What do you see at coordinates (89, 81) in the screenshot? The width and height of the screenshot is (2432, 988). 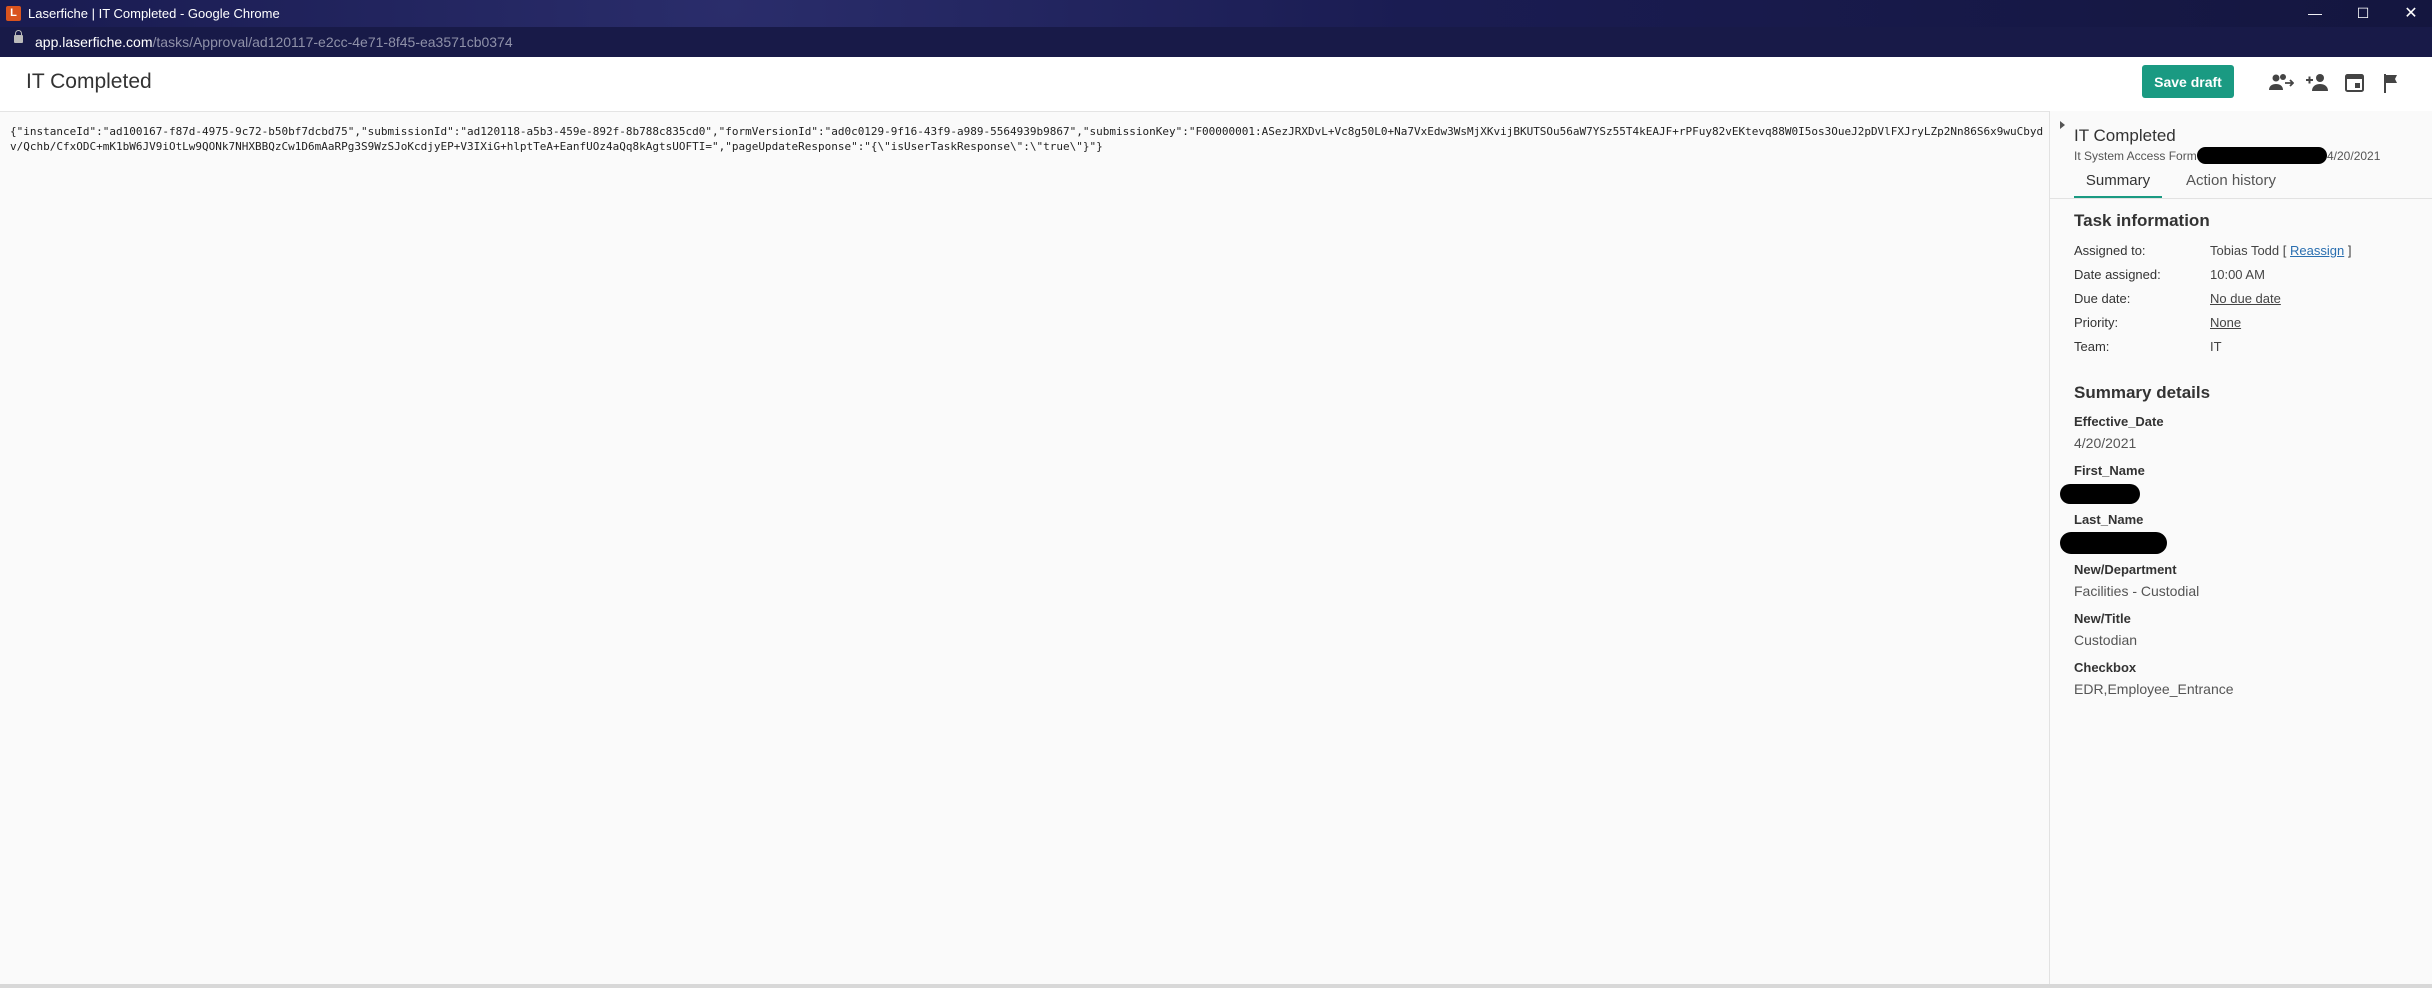 I see `page-title: IT Completed` at bounding box center [89, 81].